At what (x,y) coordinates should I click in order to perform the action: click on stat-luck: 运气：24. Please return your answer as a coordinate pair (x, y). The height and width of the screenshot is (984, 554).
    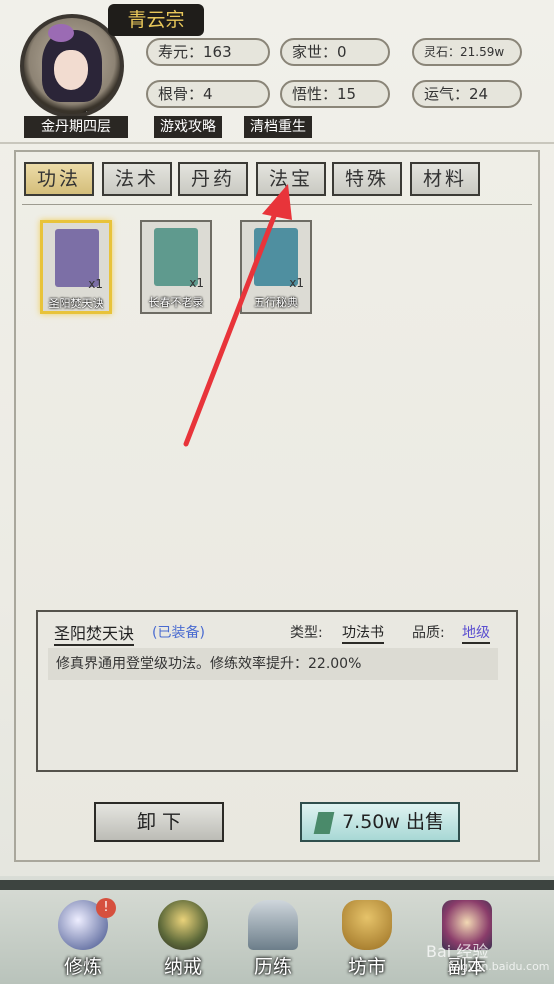
    Looking at the image, I should click on (467, 94).